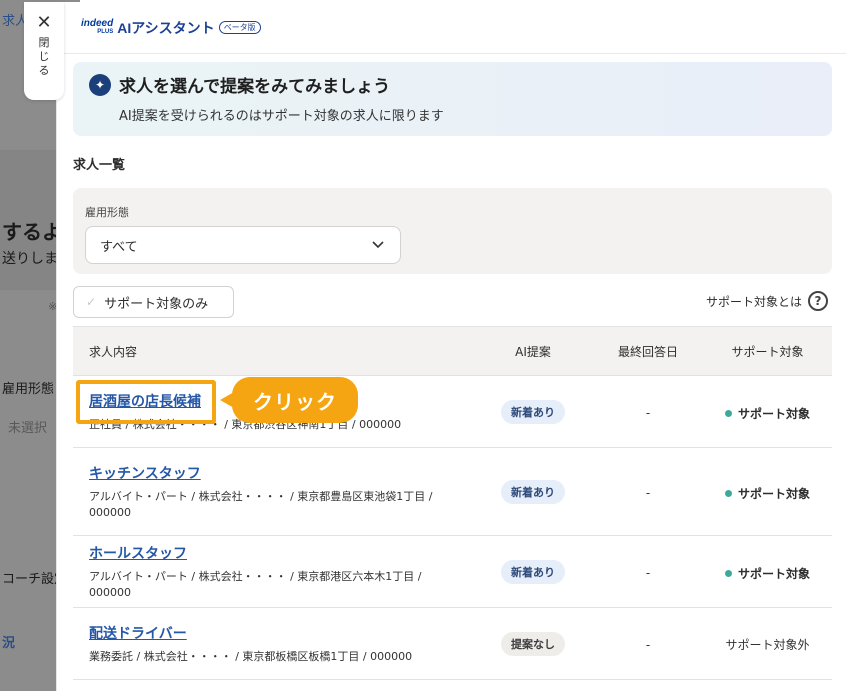 The width and height of the screenshot is (848, 691). What do you see at coordinates (255, 87) in the screenshot?
I see `banner-title: 求人を選んで提案をみてみましょう` at bounding box center [255, 87].